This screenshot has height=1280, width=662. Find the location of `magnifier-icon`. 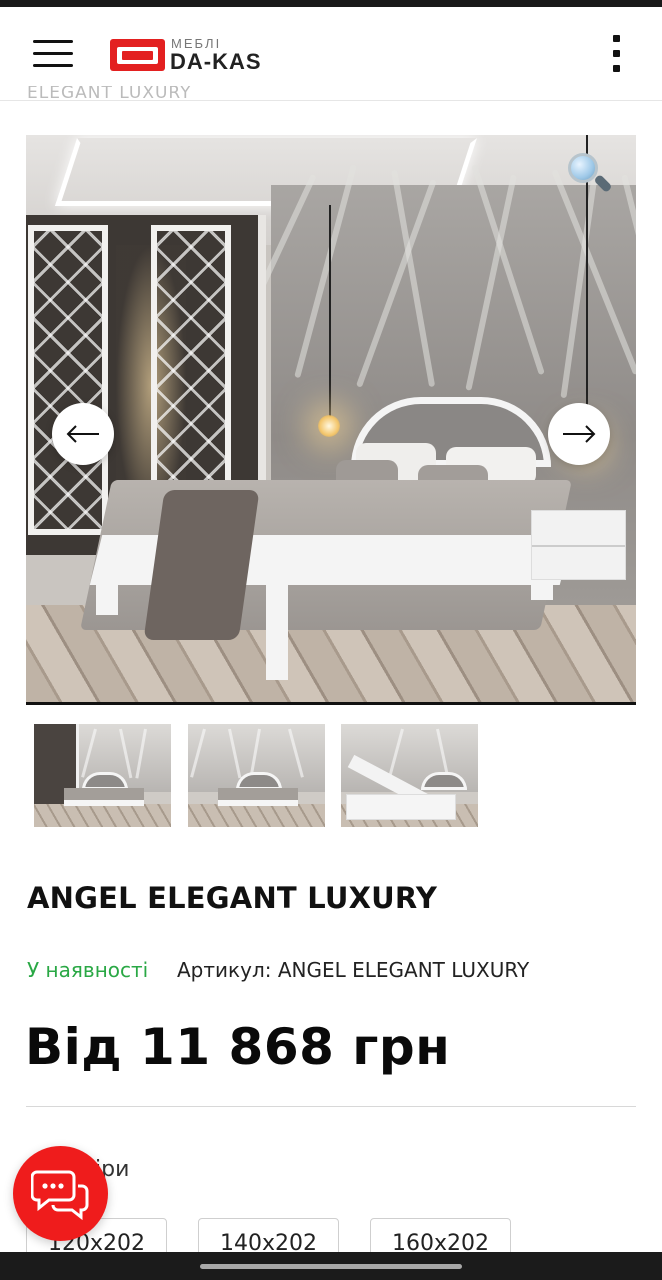

magnifier-icon is located at coordinates (590, 175).